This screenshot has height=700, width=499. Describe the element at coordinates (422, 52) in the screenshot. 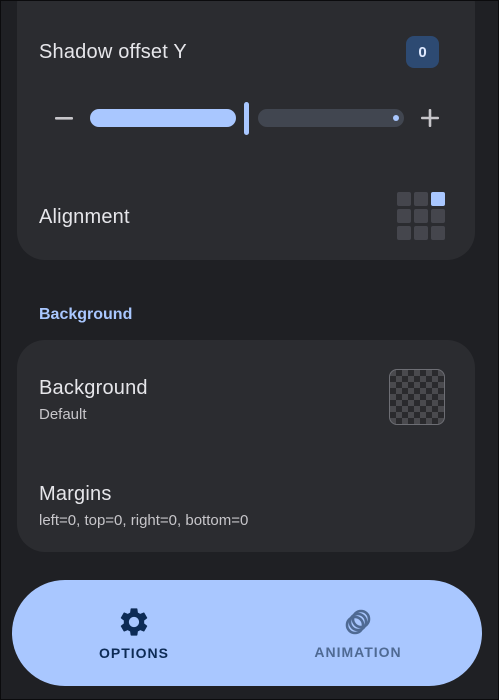

I see `shadow-offset-y-value-badge: 0` at that location.